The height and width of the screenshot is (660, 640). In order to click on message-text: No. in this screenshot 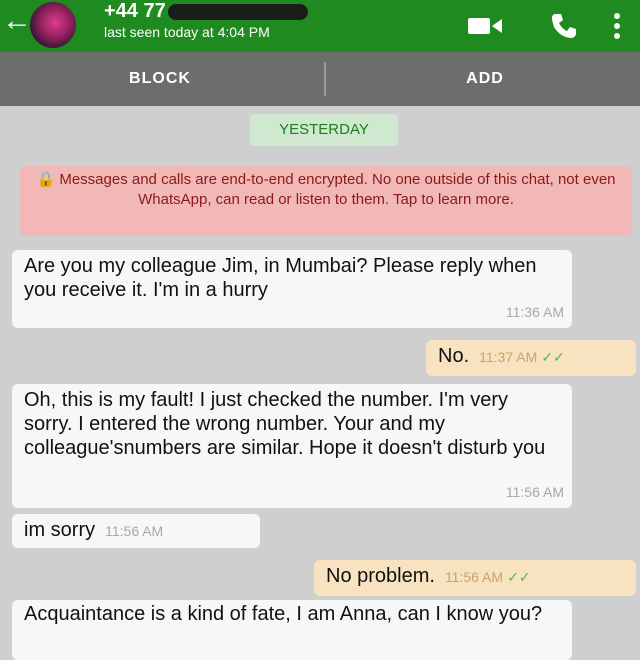, I will do `click(454, 356)`.